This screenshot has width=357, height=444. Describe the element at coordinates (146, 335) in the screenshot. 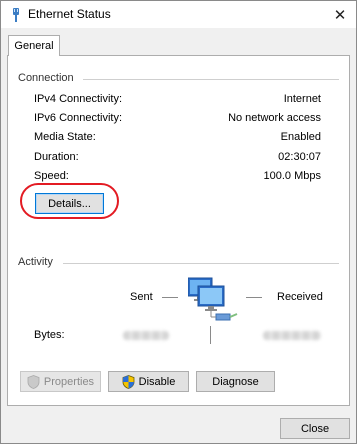

I see `bytes-sent-value-redacted` at that location.